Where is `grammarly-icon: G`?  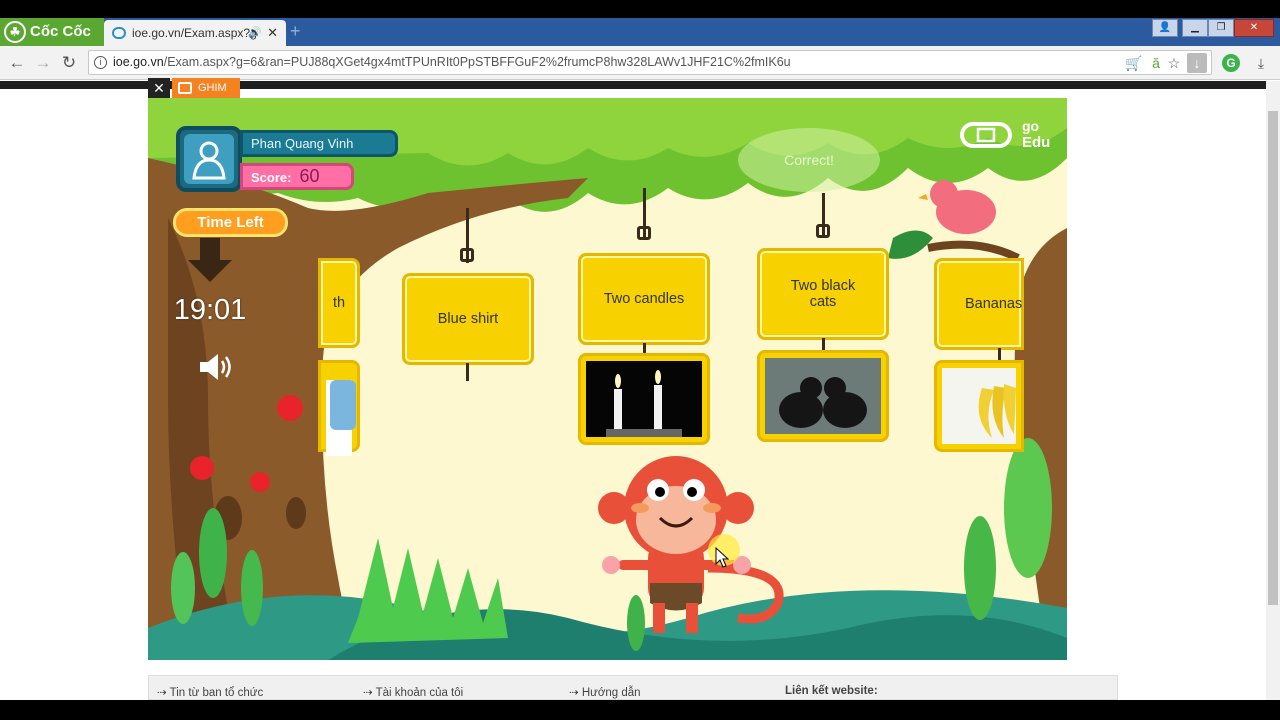
grammarly-icon: G is located at coordinates (1231, 63).